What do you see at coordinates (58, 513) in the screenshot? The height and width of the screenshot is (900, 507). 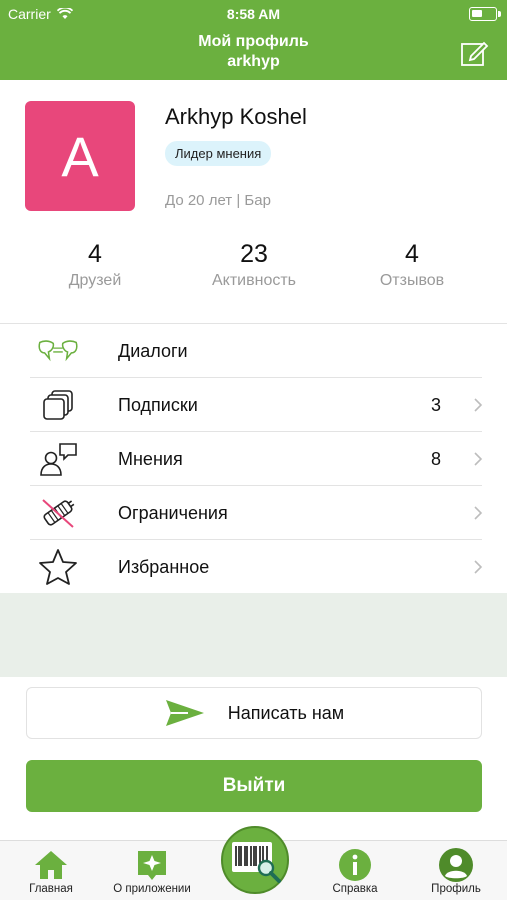 I see `restrictions-icon` at bounding box center [58, 513].